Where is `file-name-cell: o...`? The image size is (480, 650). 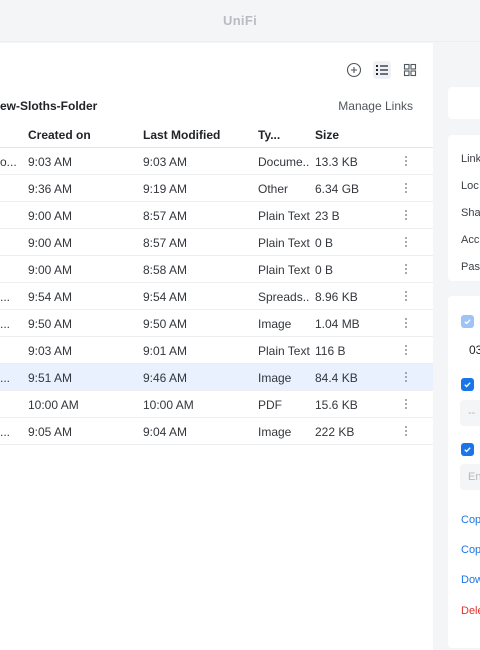
file-name-cell: o... is located at coordinates (8, 162).